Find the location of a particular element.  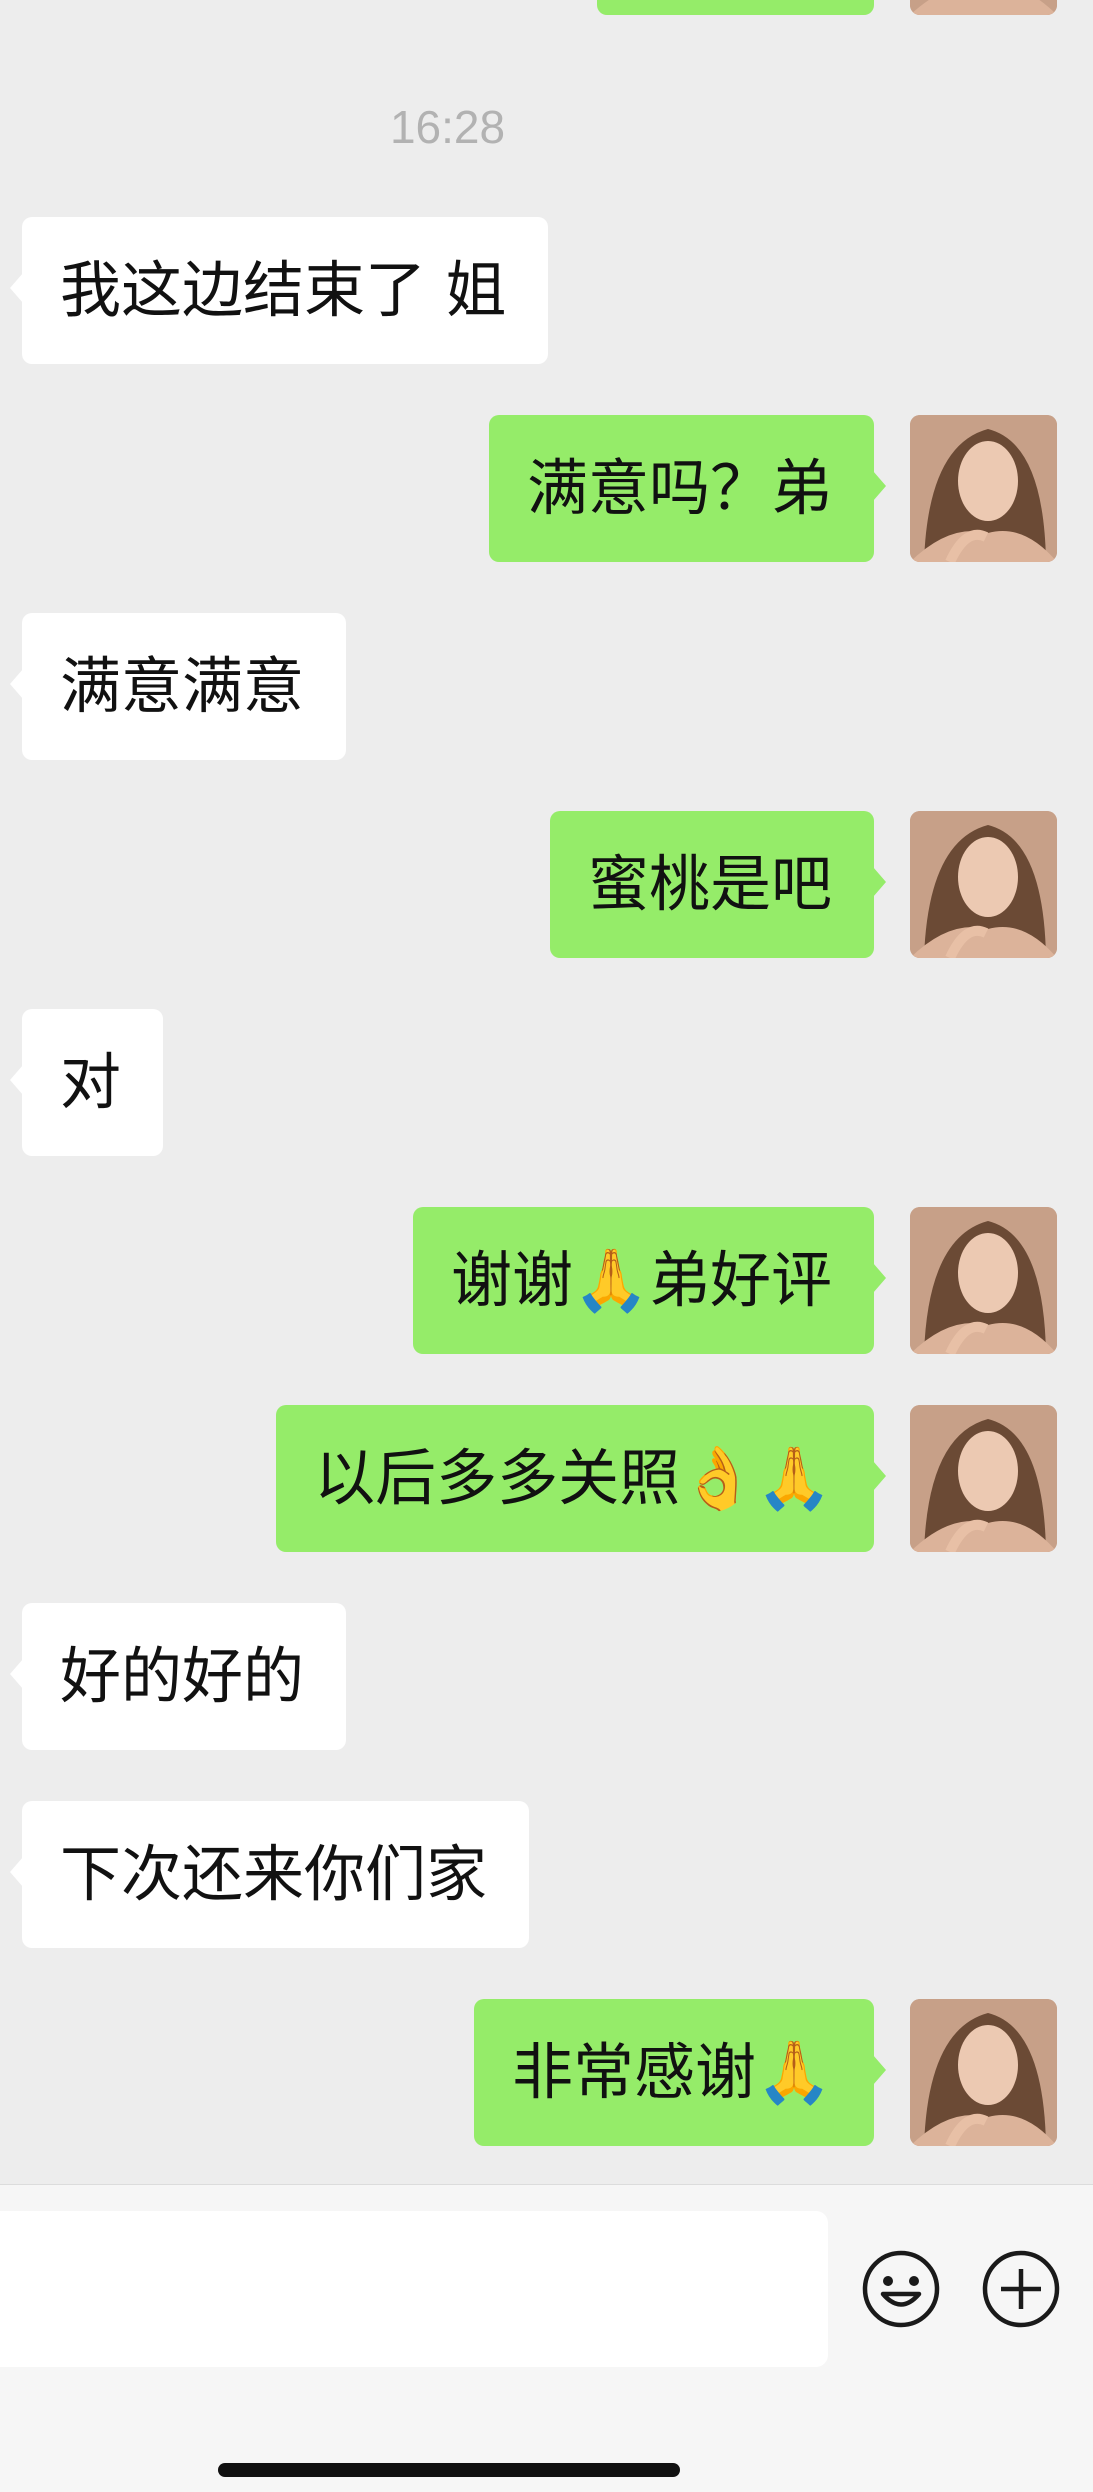

incoming-message: 对 is located at coordinates (86, 1082).